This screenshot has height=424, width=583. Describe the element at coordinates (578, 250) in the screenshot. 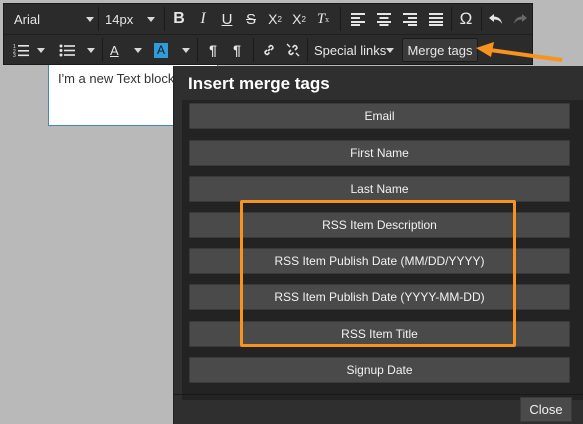

I see `scrollbar` at that location.